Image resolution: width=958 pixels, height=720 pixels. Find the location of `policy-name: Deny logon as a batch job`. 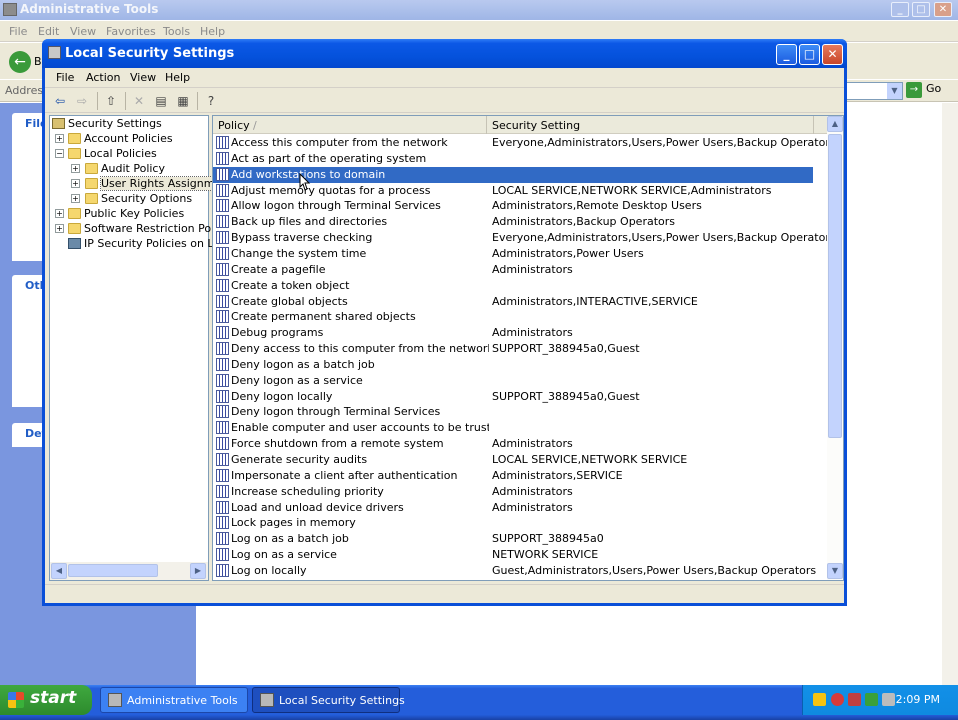

policy-name: Deny logon as a batch job is located at coordinates (303, 364).